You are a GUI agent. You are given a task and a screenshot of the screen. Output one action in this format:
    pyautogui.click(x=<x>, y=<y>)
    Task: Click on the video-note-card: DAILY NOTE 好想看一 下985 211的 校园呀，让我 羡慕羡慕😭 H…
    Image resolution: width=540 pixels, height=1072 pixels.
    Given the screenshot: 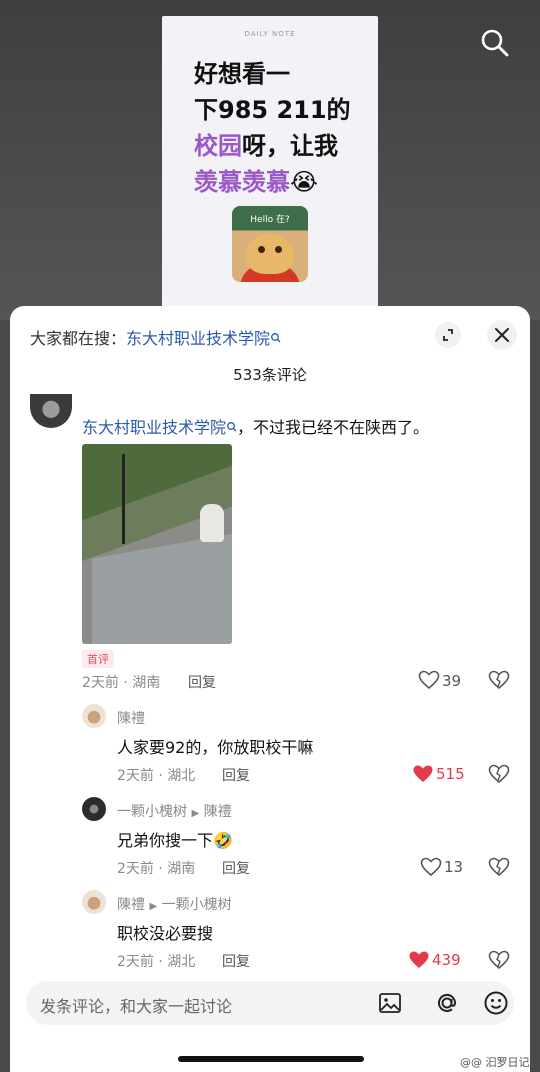 What is the action you would take?
    pyautogui.click(x=270, y=166)
    